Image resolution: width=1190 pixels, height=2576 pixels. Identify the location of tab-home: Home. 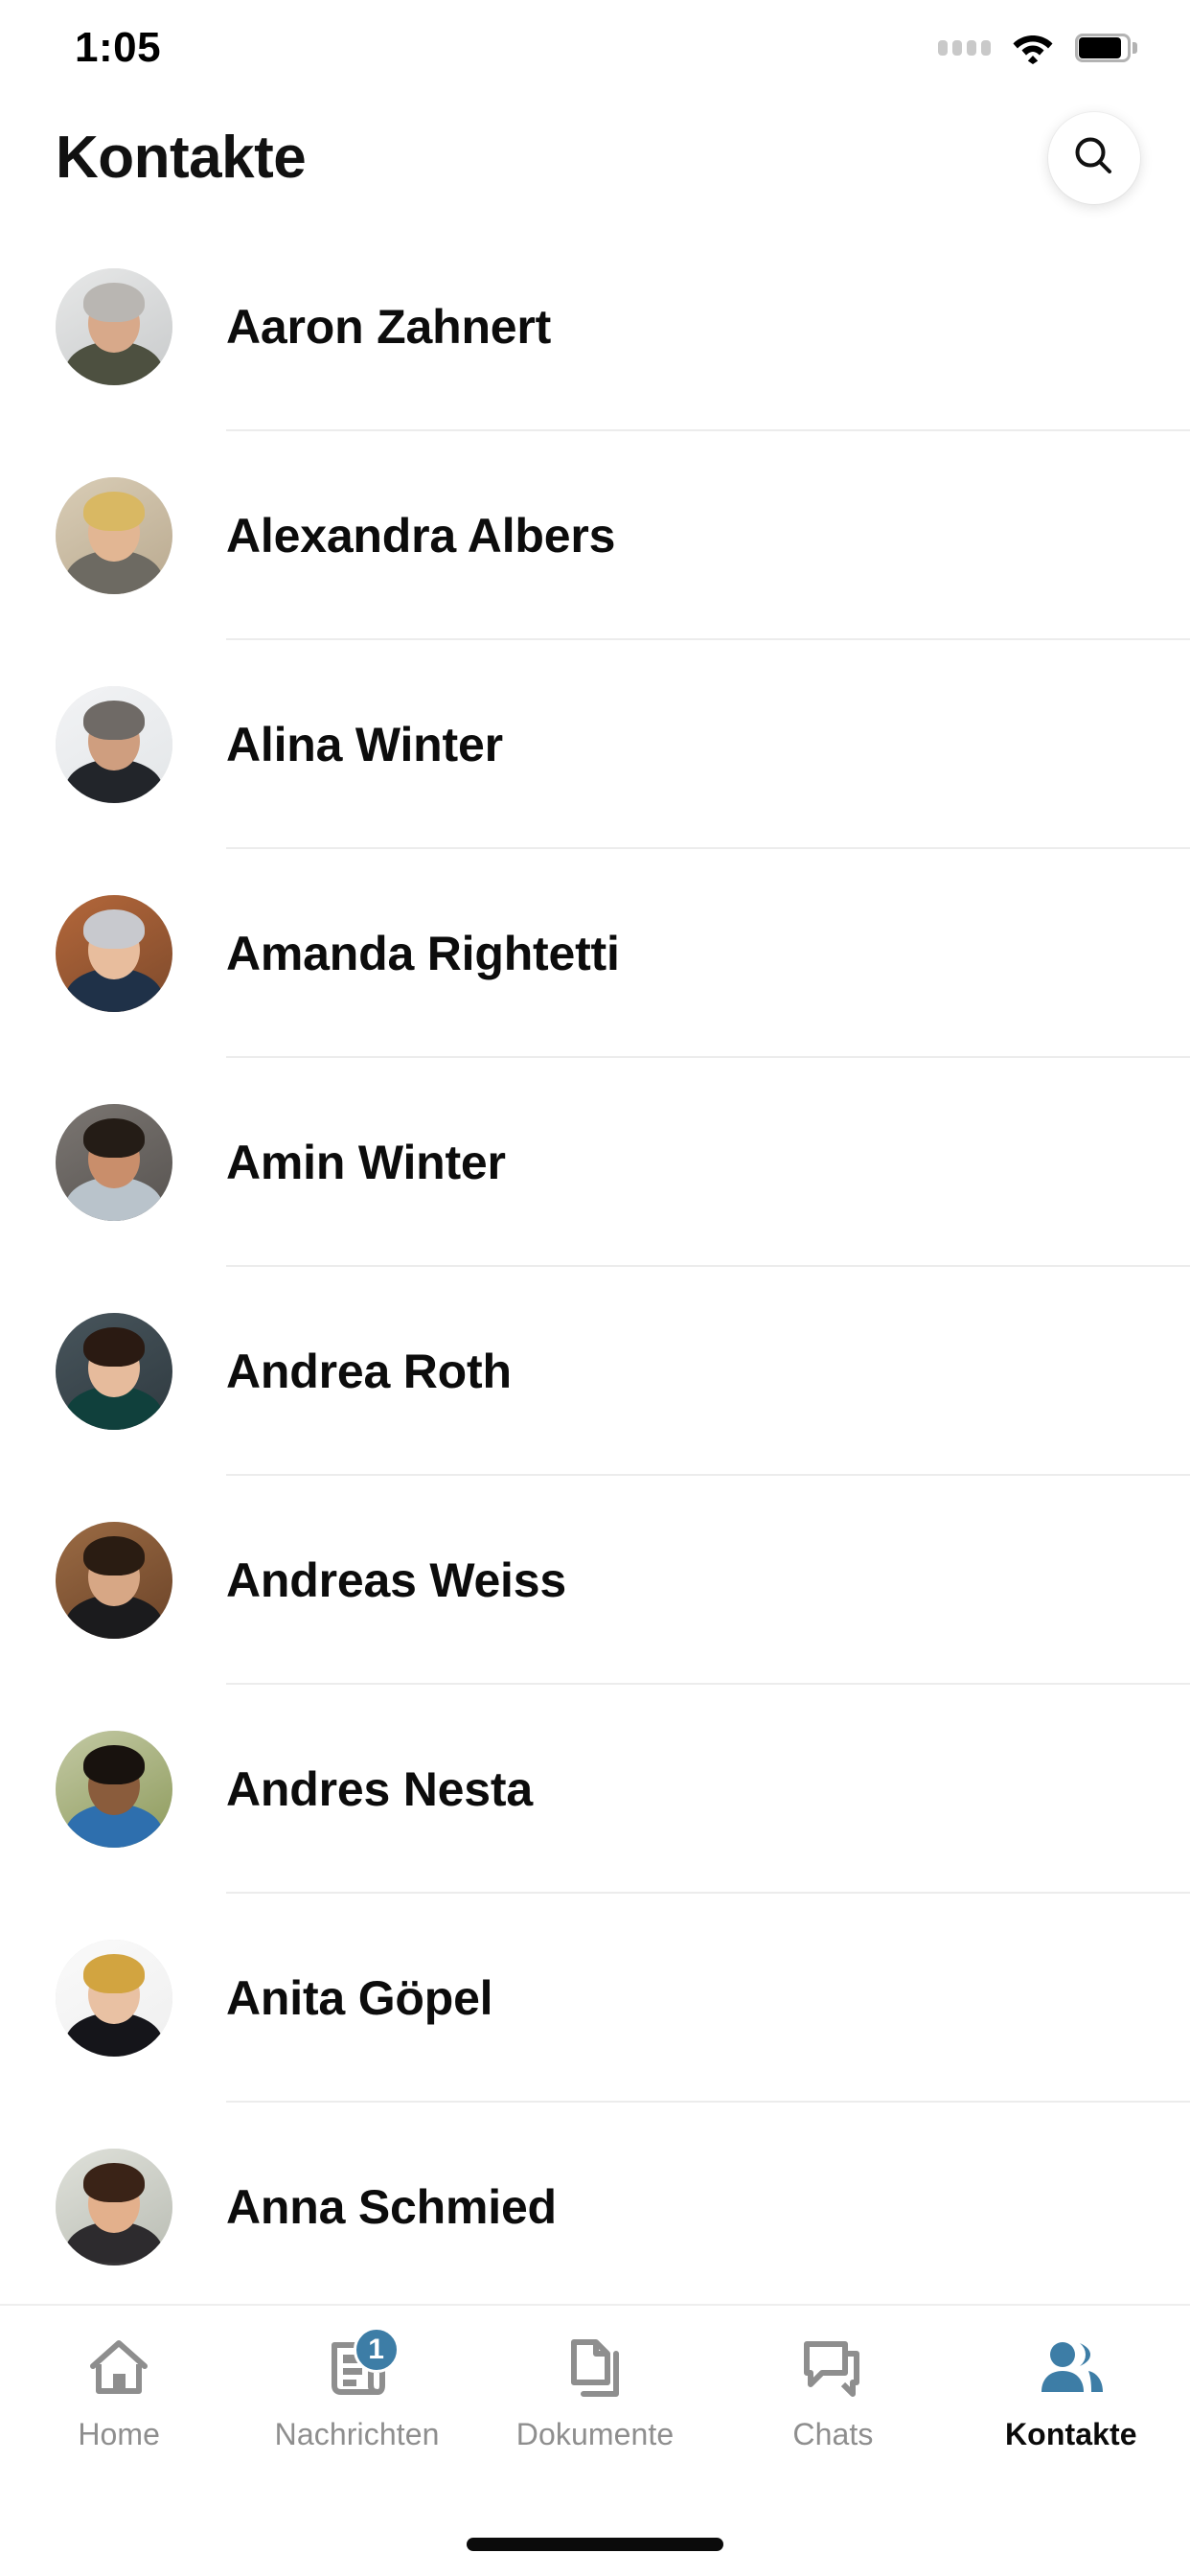
(119, 2393).